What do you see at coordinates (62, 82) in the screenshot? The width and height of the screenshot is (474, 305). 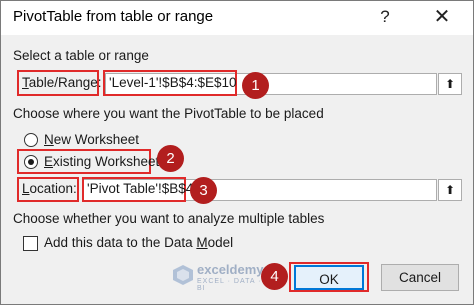 I see `table-range-label: Table/Range:` at bounding box center [62, 82].